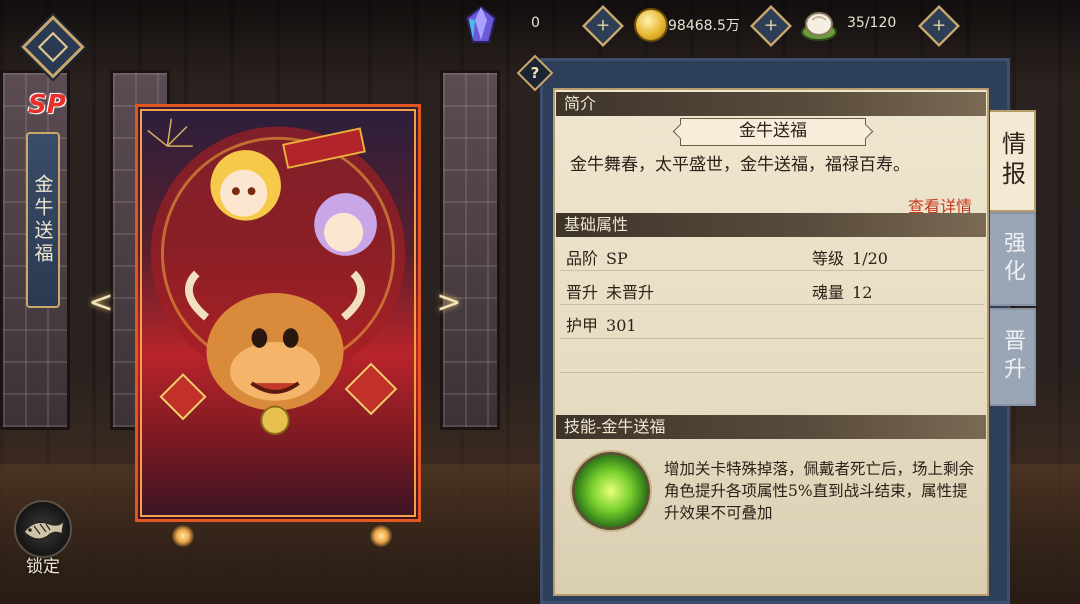 The width and height of the screenshot is (1080, 604). What do you see at coordinates (704, 26) in the screenshot?
I see `gold-amount: 98468.5万` at bounding box center [704, 26].